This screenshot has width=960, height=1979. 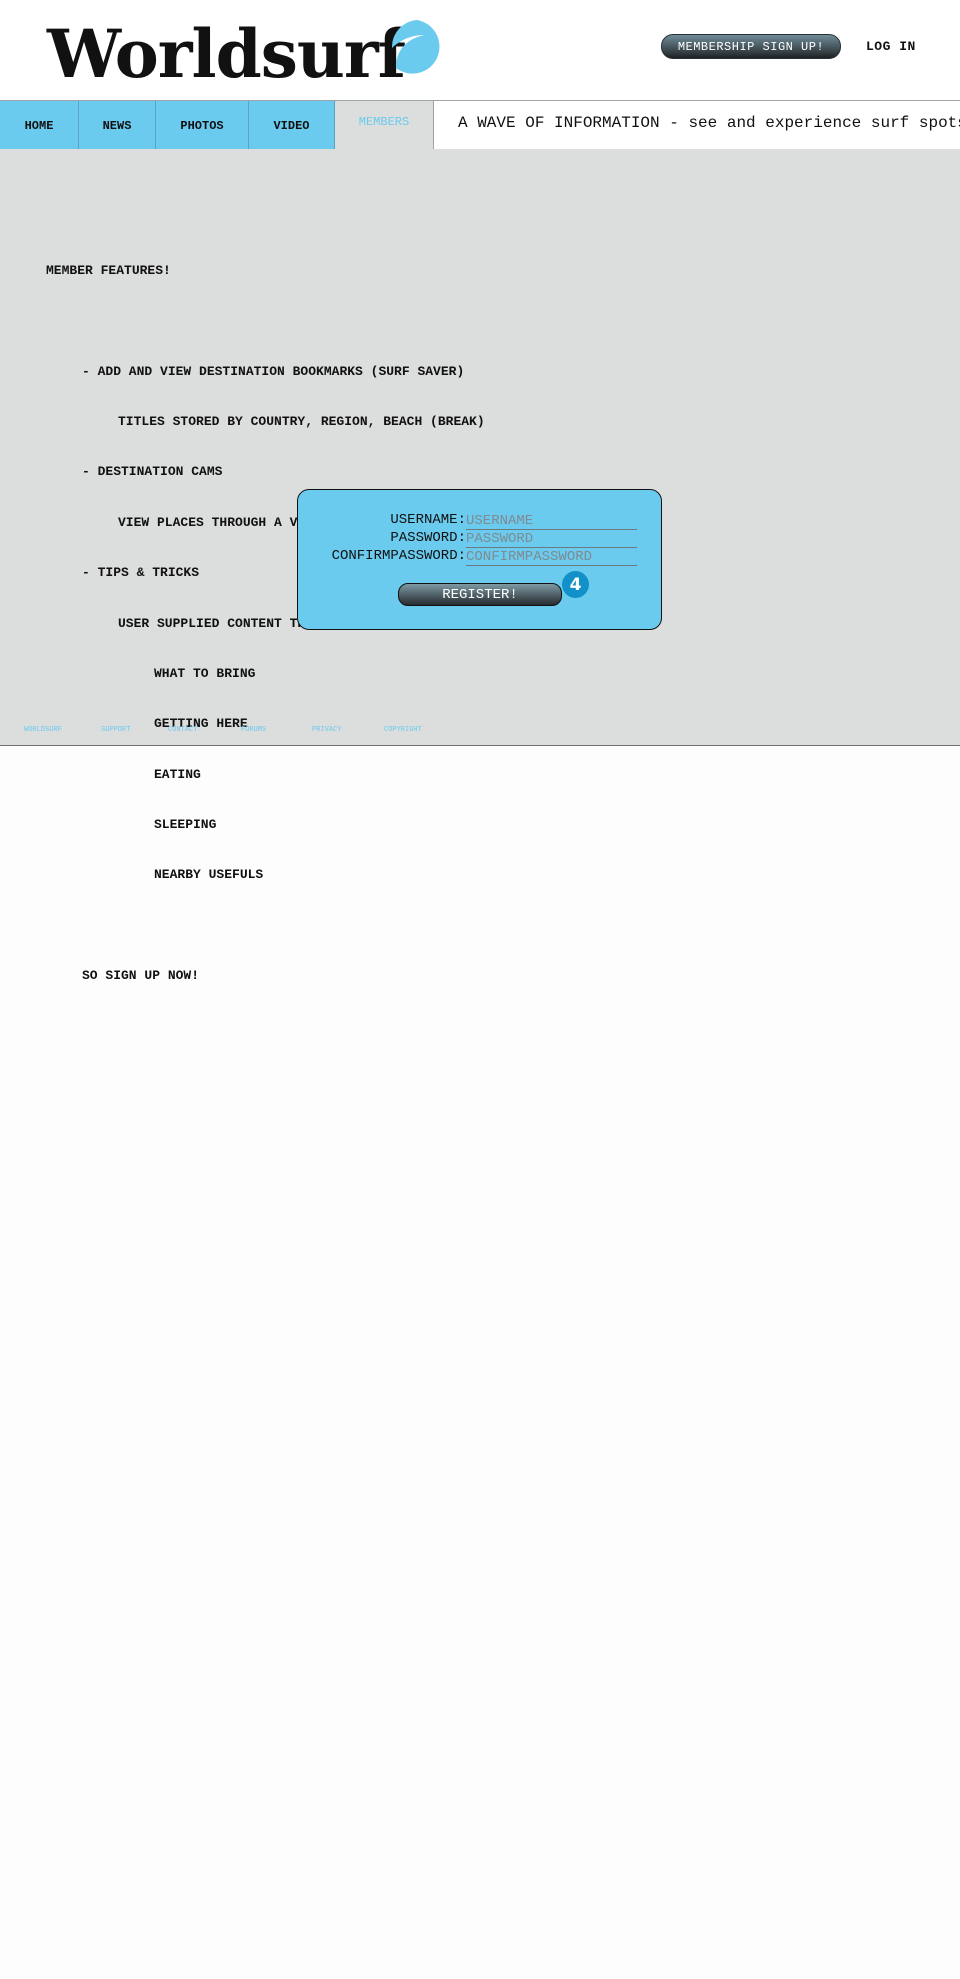 I want to click on footer-link-privacy: PRIVACY, so click(x=326, y=730).